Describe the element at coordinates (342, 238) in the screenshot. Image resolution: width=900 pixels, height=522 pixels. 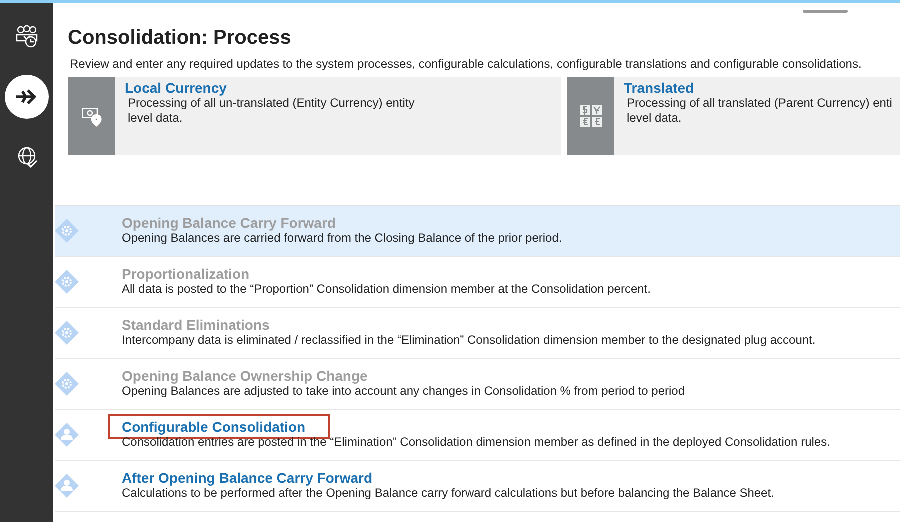
I see `process-description: Opening Balances are carried forward from the Closing Balance of the prior period.` at that location.